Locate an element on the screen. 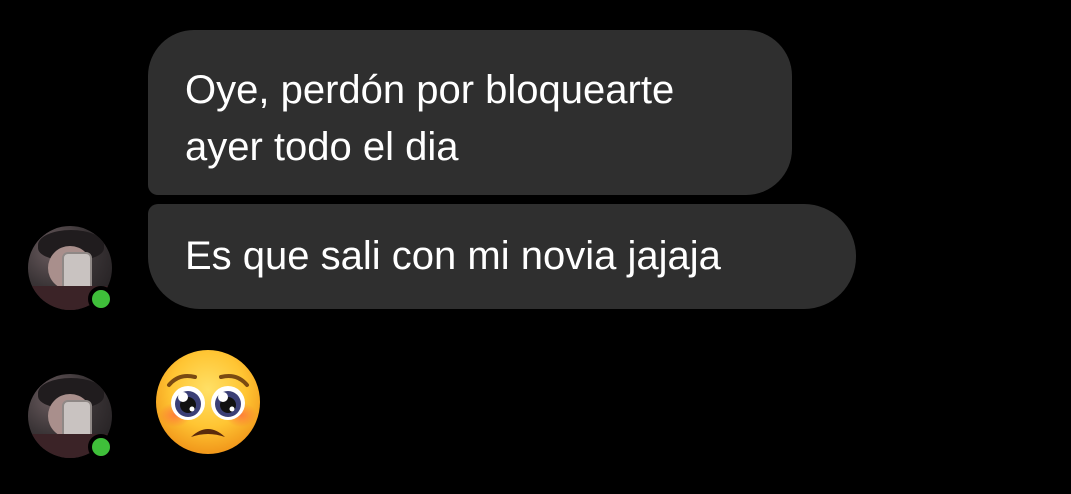 The height and width of the screenshot is (494, 1071). message-text-line: ayer todo el dia is located at coordinates (322, 147).